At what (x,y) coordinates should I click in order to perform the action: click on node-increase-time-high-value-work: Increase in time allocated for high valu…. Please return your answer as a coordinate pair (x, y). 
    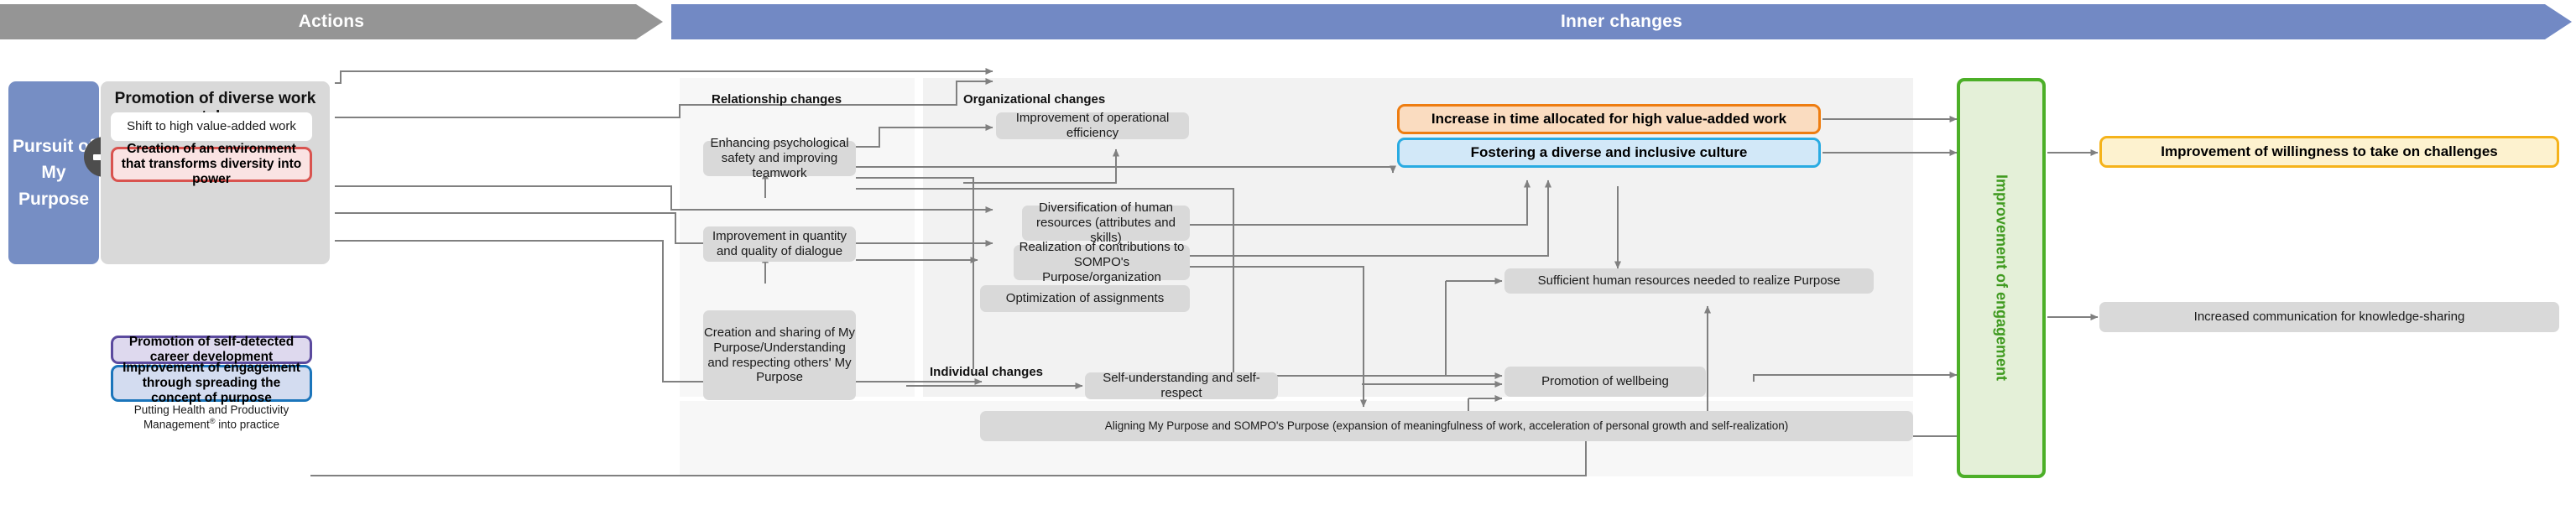
    Looking at the image, I should click on (1609, 119).